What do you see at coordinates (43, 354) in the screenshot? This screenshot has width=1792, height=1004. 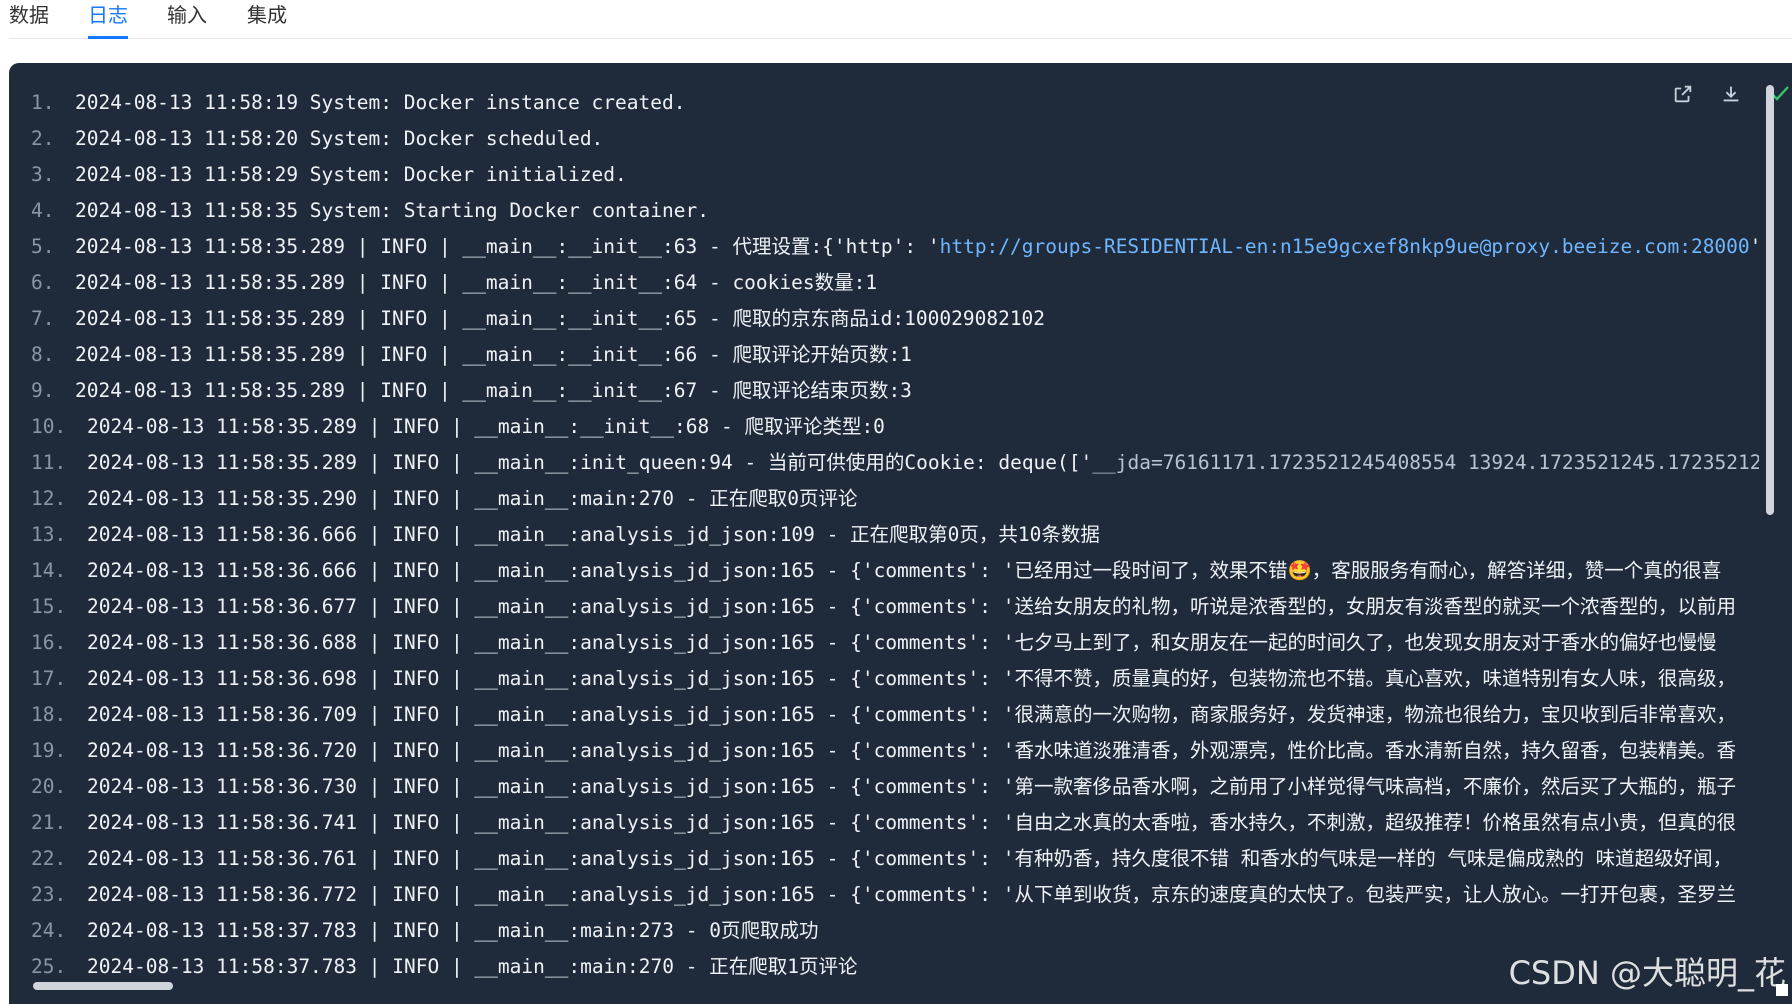 I see `line-number: 8.` at bounding box center [43, 354].